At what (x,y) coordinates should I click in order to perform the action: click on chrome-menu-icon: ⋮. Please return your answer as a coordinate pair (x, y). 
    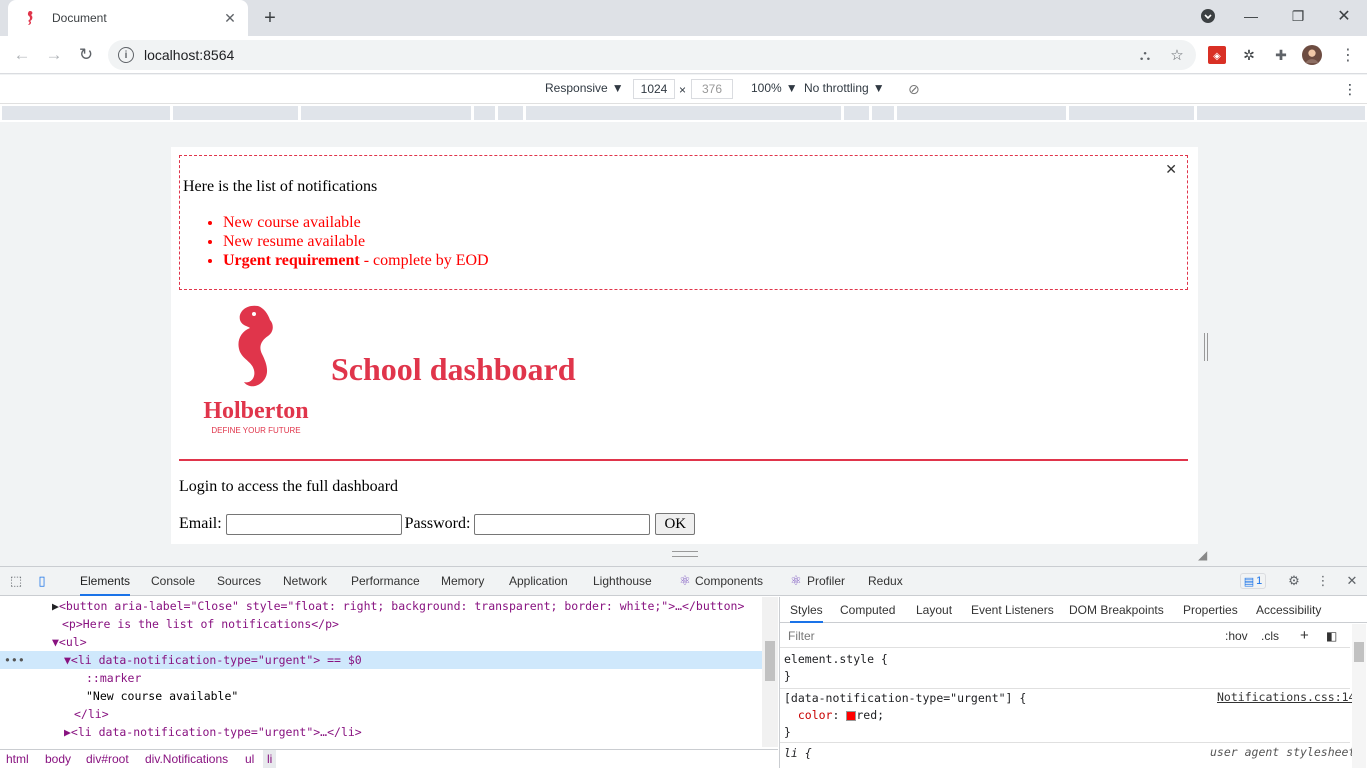
    Looking at the image, I should click on (1348, 55).